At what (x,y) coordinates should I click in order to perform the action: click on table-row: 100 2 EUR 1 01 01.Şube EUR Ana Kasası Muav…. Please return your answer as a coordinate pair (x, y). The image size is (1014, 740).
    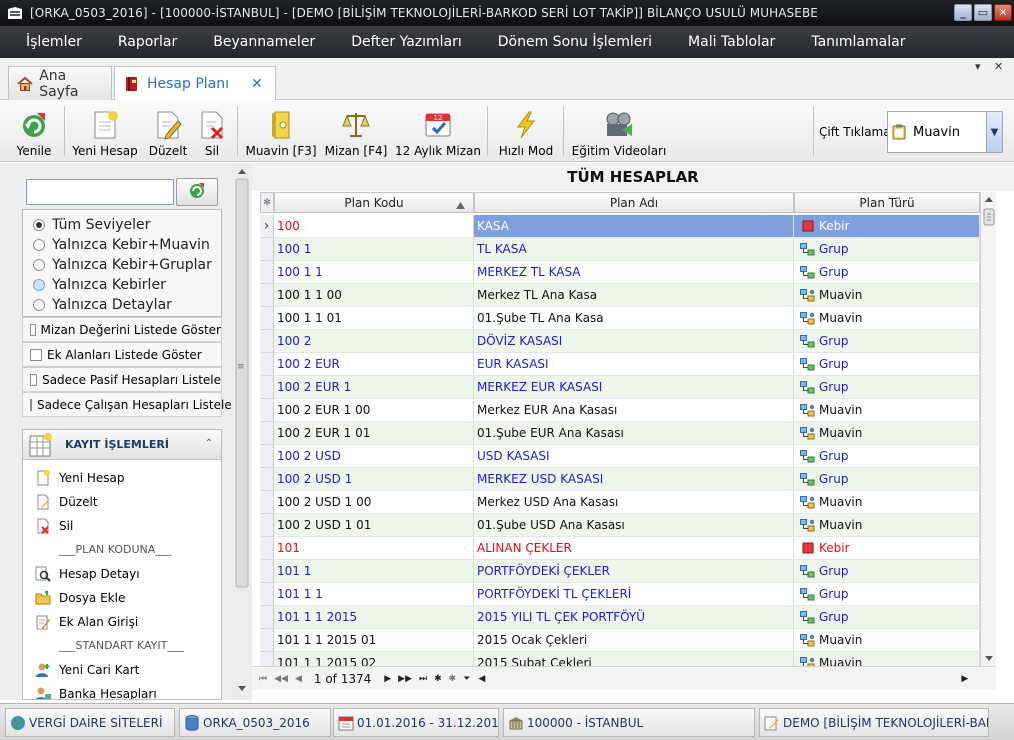
    Looking at the image, I should click on (627, 433).